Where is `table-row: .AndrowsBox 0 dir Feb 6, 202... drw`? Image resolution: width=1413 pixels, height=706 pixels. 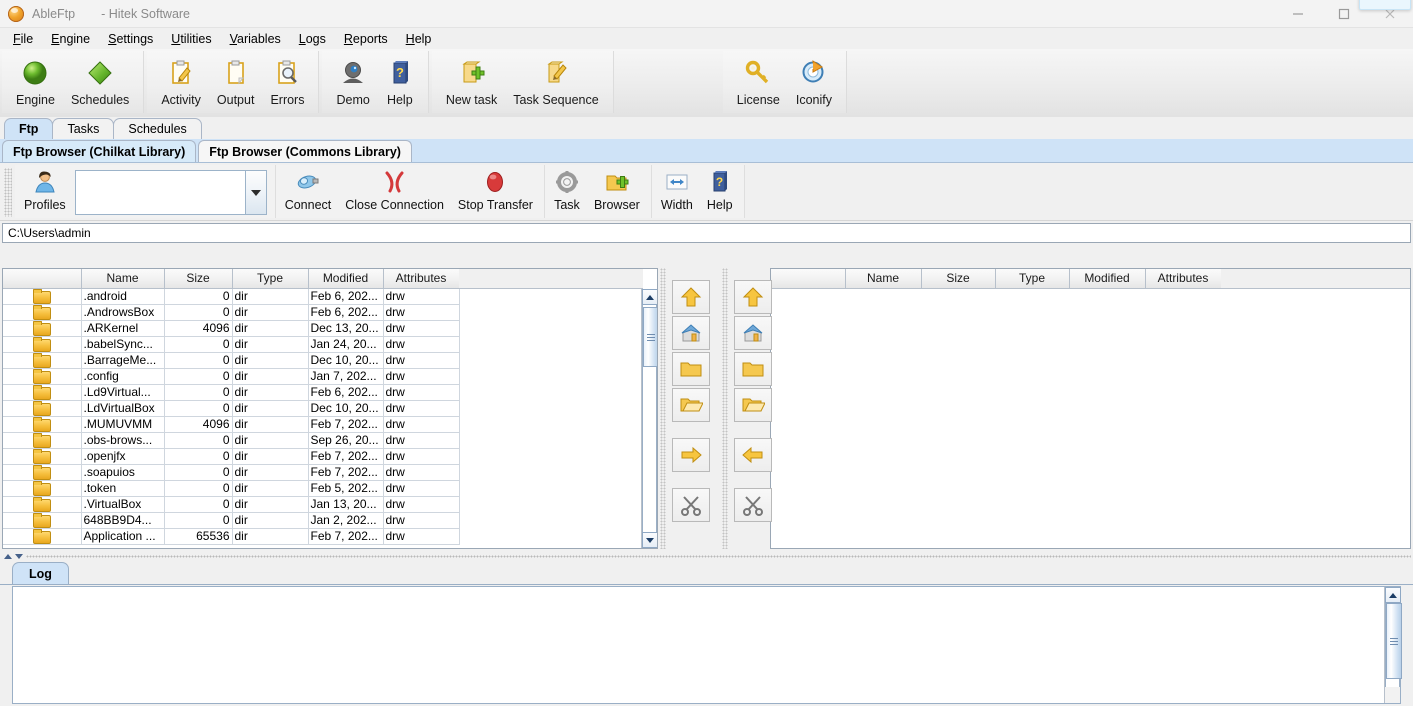
table-row: .AndrowsBox 0 dir Feb 6, 202... drw is located at coordinates (231, 312).